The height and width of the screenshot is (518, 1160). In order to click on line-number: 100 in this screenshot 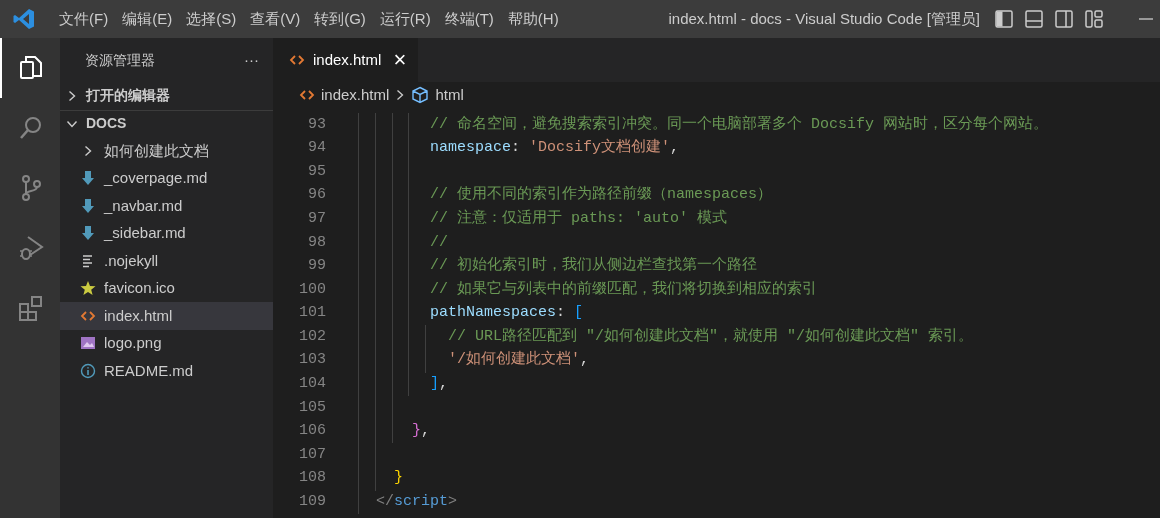, I will do `click(312, 289)`.